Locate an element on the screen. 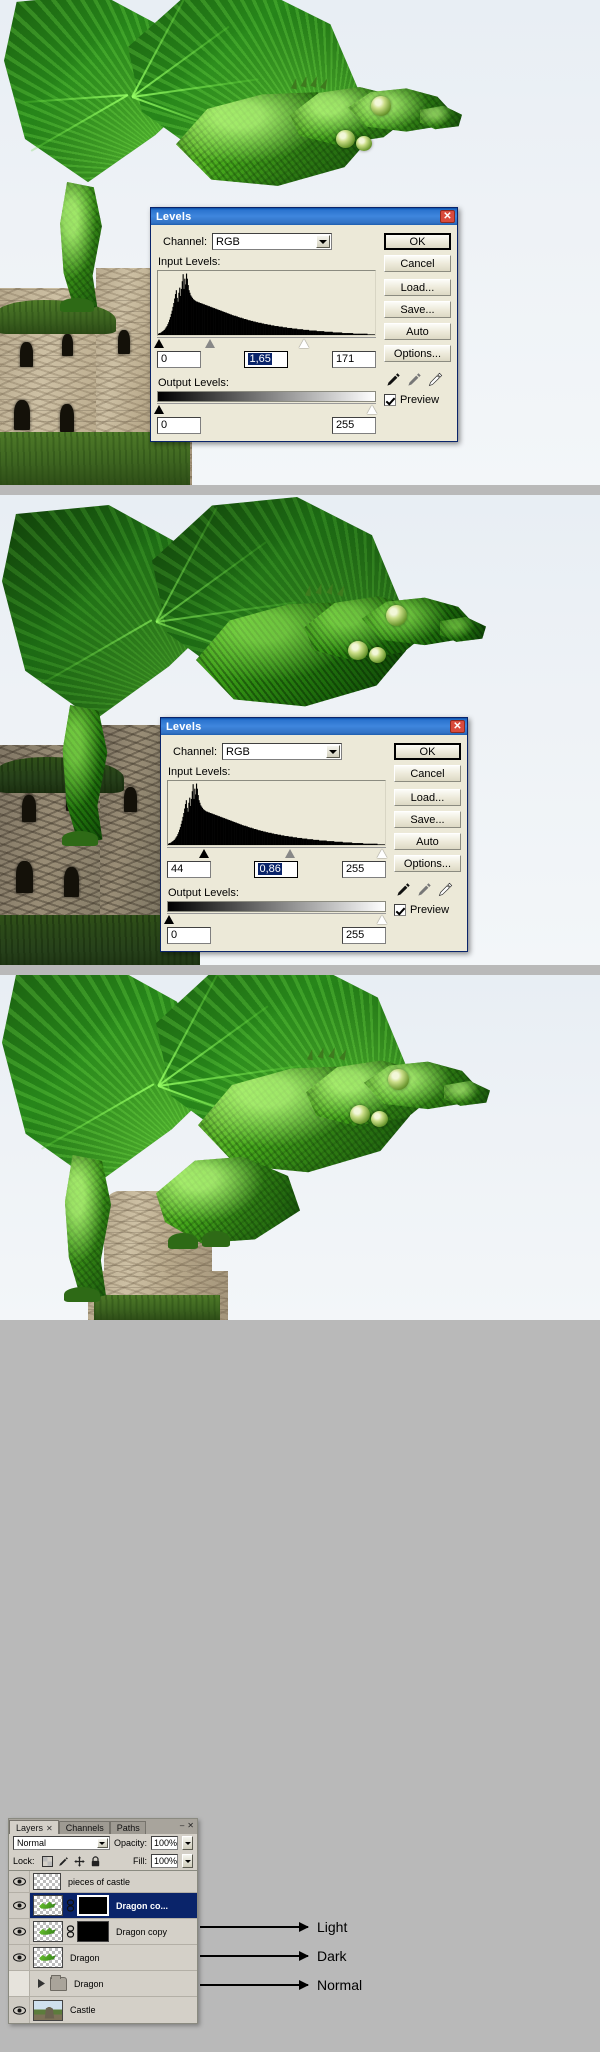 Image resolution: width=600 pixels, height=2052 pixels. layer-row-dragon-dark: Dragon copy is located at coordinates (103, 1932).